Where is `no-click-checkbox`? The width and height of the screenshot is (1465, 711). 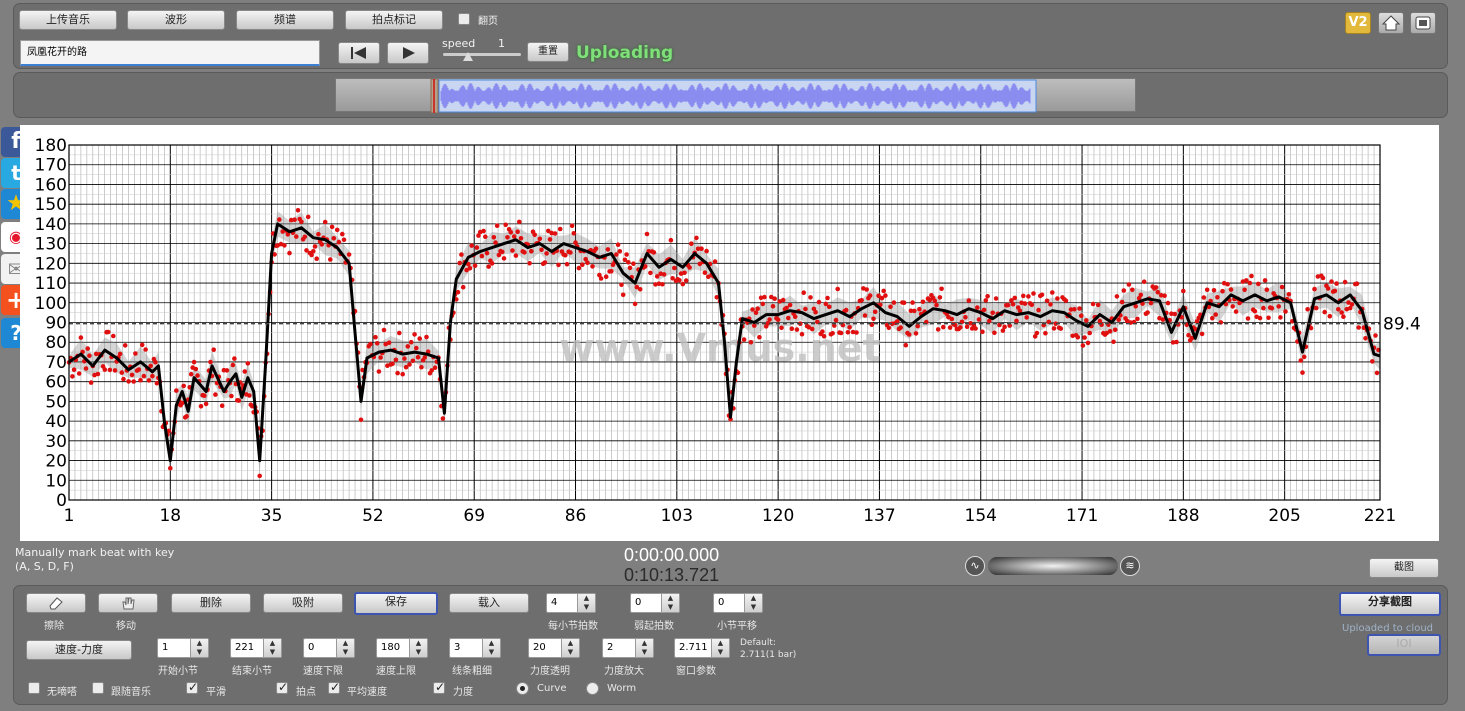 no-click-checkbox is located at coordinates (34, 688).